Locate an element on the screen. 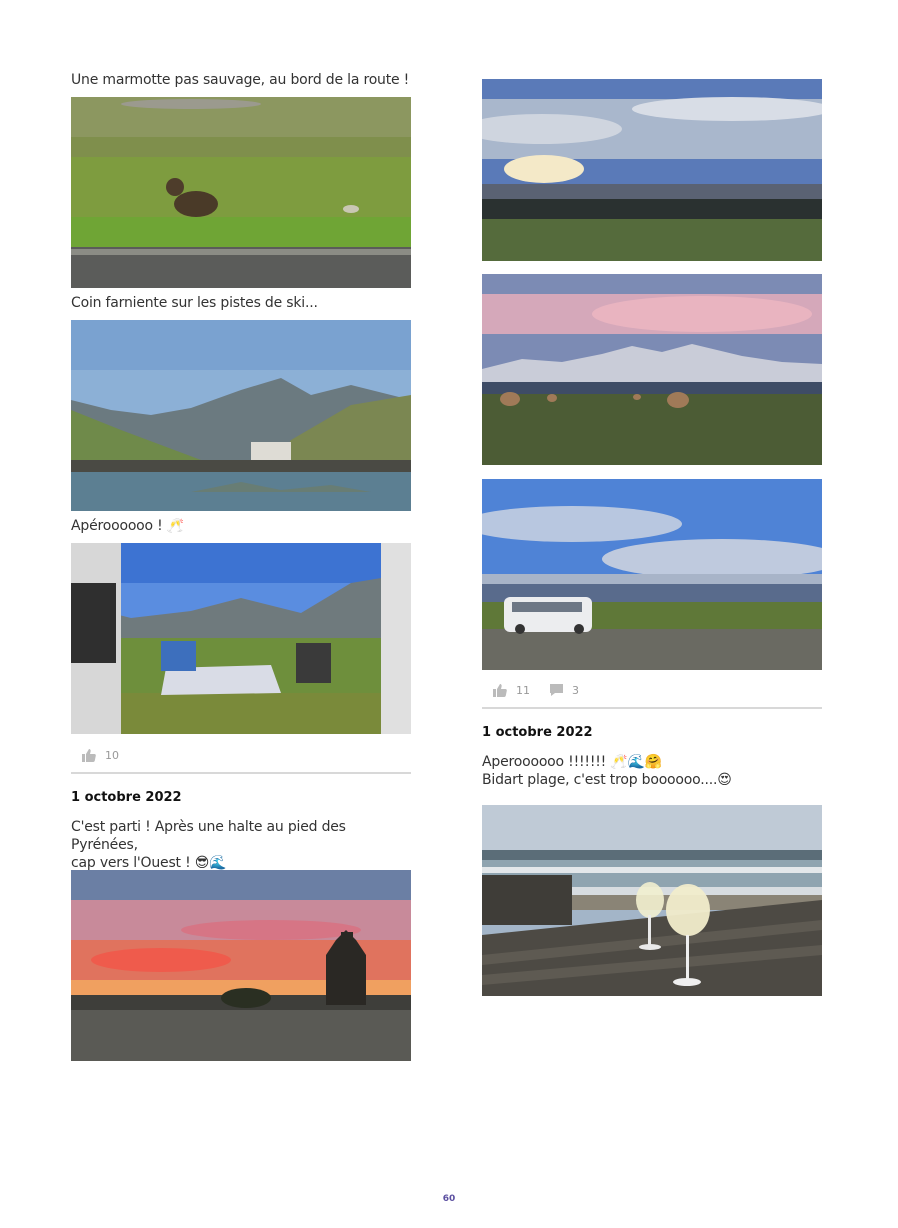 The image size is (898, 1228). comment-count: 3 is located at coordinates (575, 690).